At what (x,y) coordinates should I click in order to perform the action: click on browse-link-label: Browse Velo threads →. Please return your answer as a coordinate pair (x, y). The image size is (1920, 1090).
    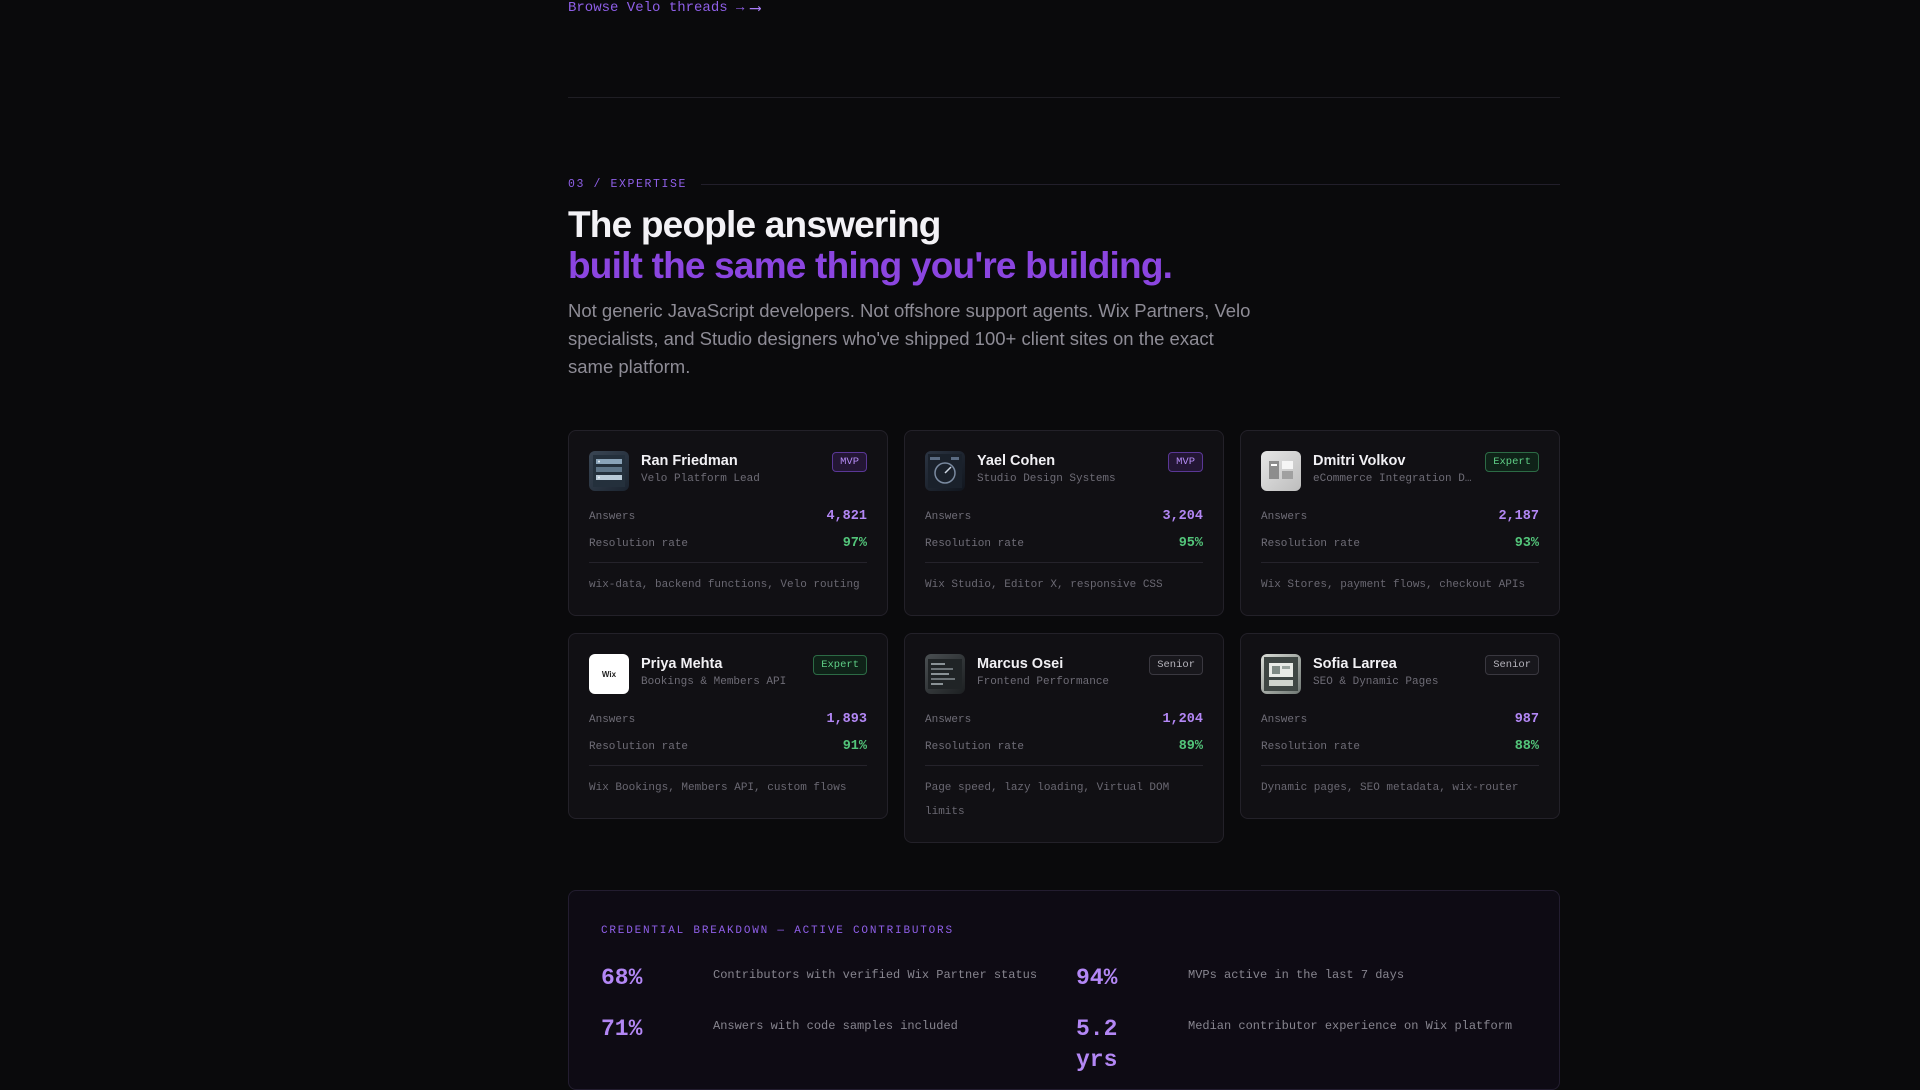
    Looking at the image, I should click on (656, 8).